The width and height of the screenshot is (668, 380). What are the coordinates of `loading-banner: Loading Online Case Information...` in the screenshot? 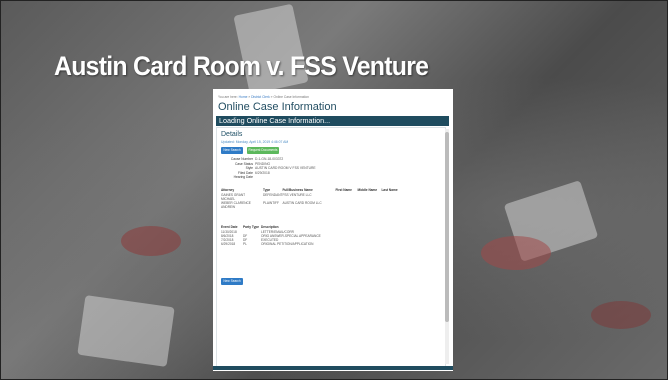 It's located at (332, 121).